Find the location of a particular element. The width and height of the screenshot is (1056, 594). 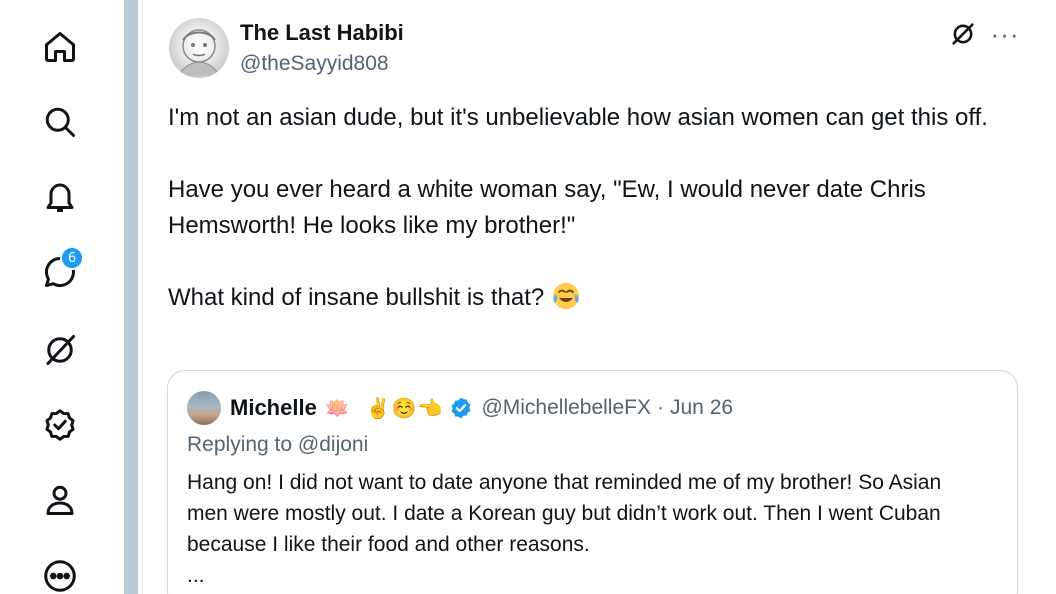

quote-author-avatar is located at coordinates (204, 408).